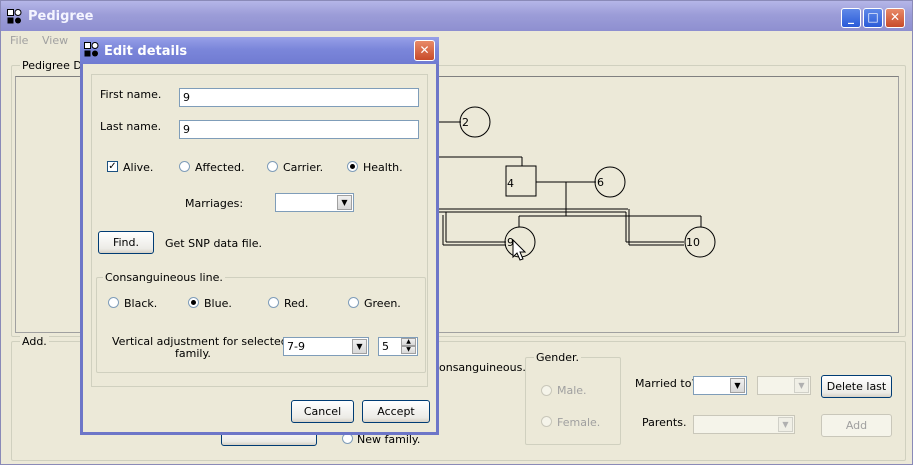 This screenshot has height=465, width=913. I want to click on marriages-select: ▼, so click(314, 202).